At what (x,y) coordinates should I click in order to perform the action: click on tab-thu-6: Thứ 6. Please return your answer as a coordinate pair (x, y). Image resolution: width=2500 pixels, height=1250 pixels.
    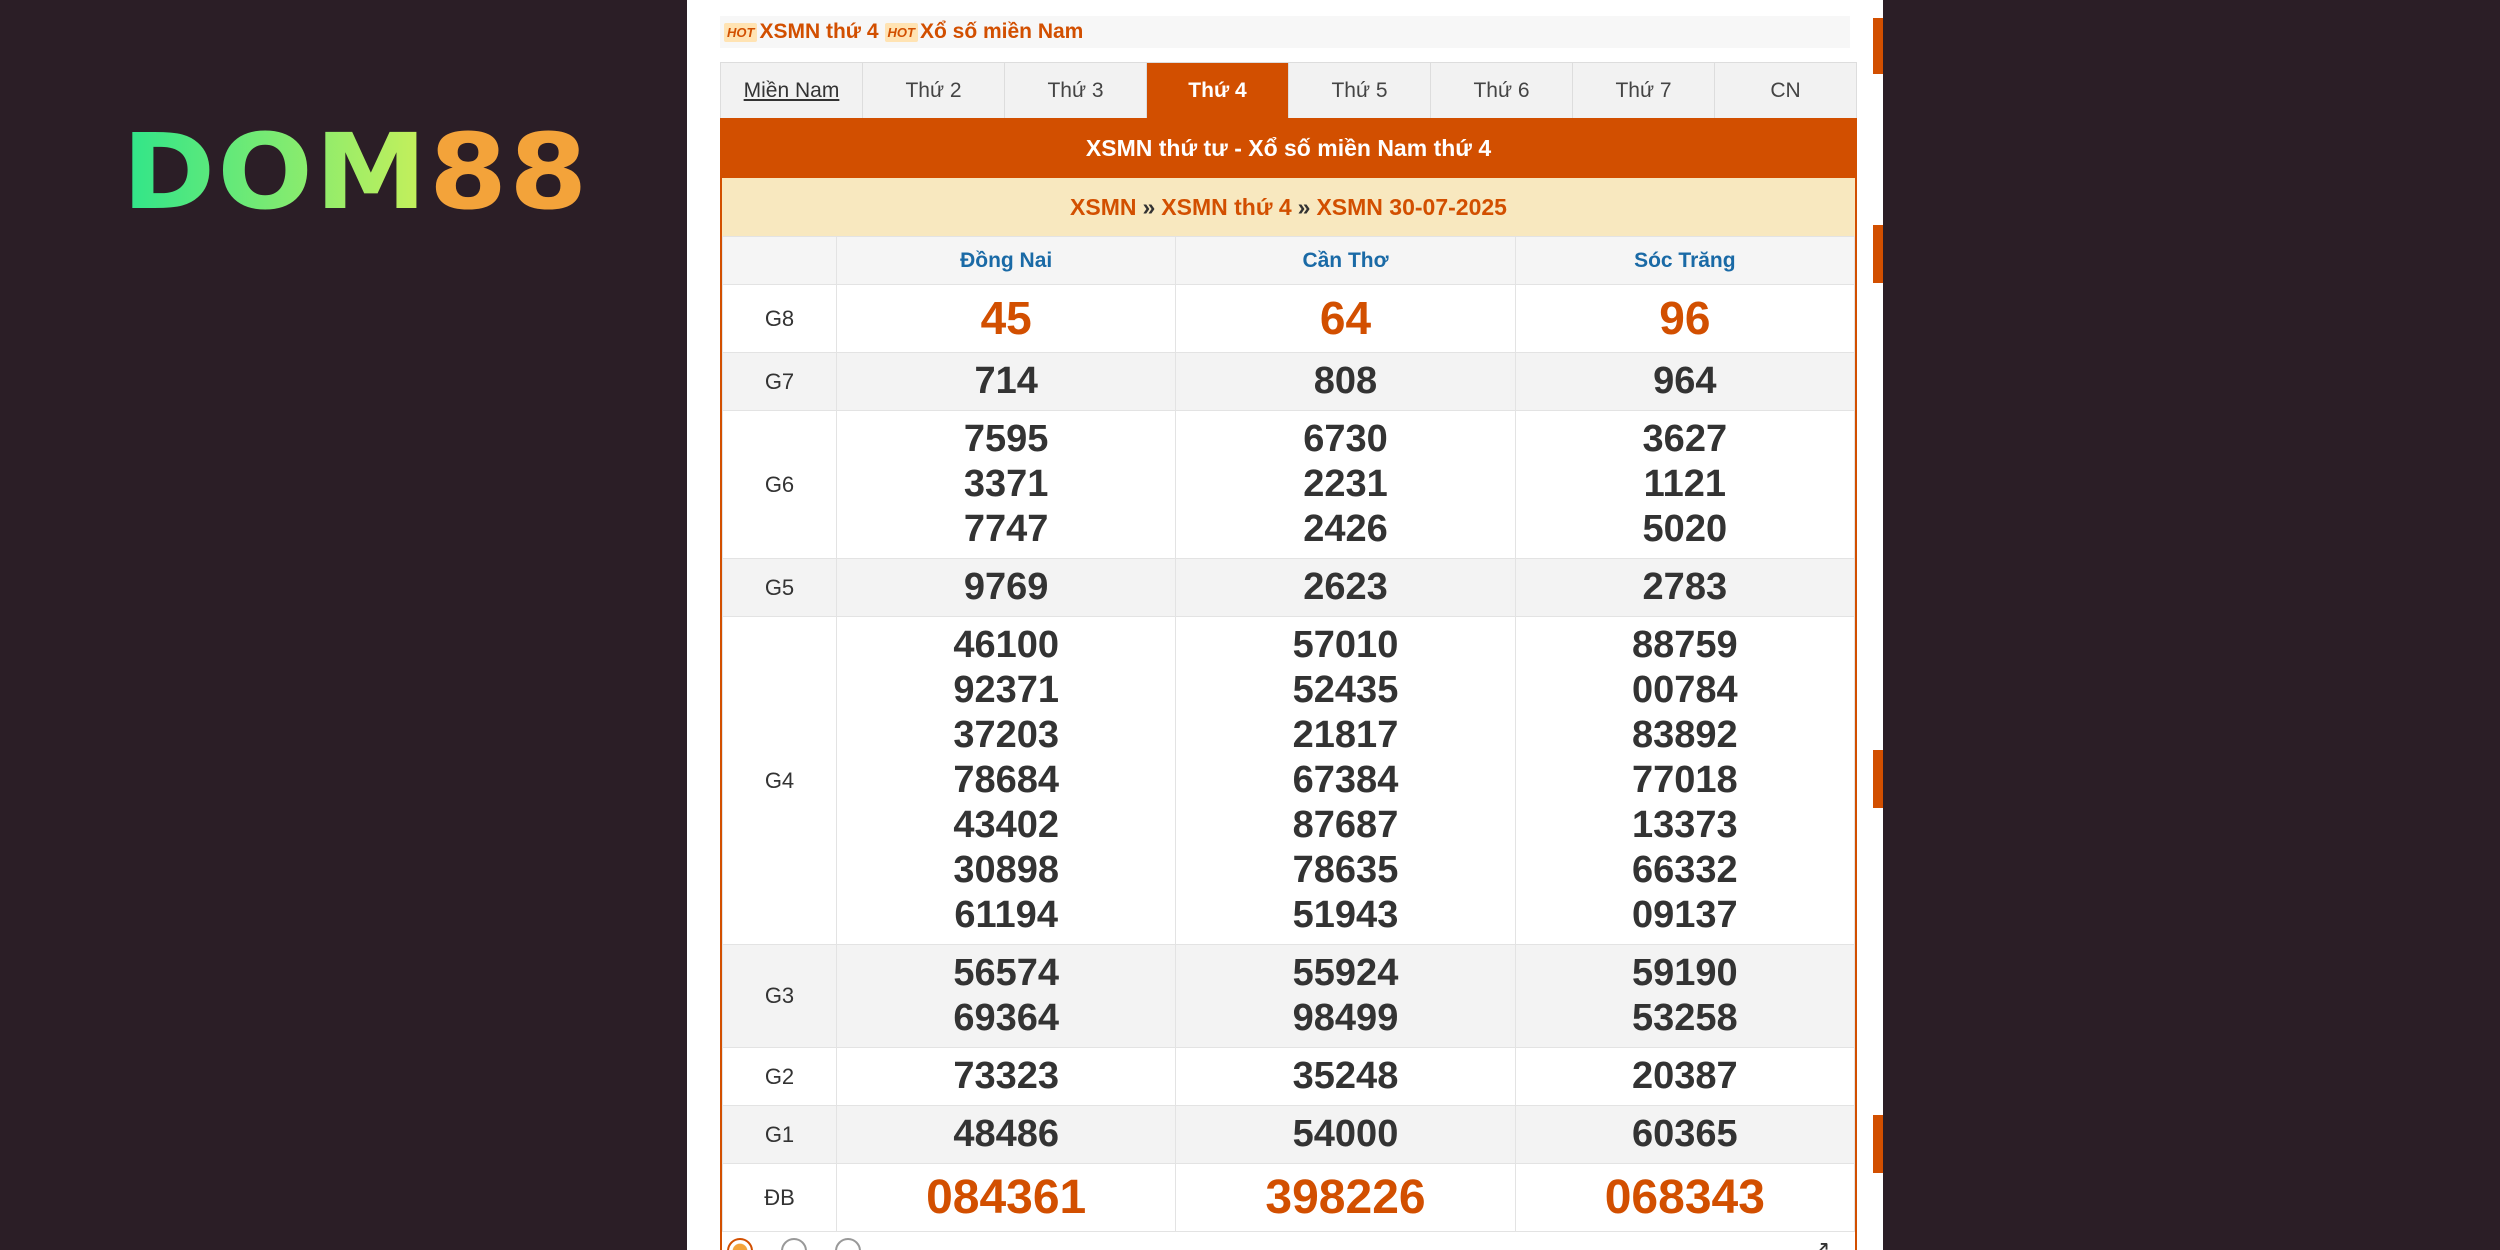
    Looking at the image, I should click on (1502, 90).